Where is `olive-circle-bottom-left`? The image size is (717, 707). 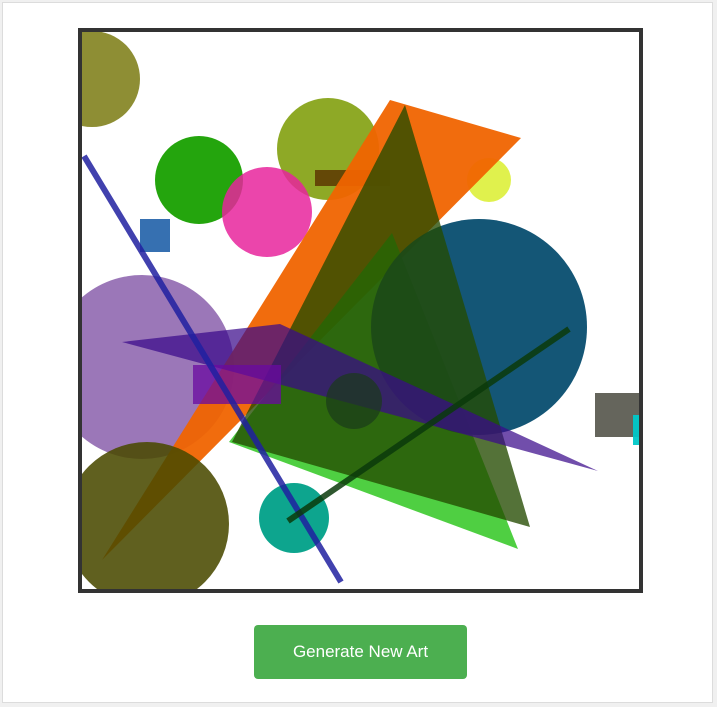 olive-circle-bottom-left is located at coordinates (155, 515).